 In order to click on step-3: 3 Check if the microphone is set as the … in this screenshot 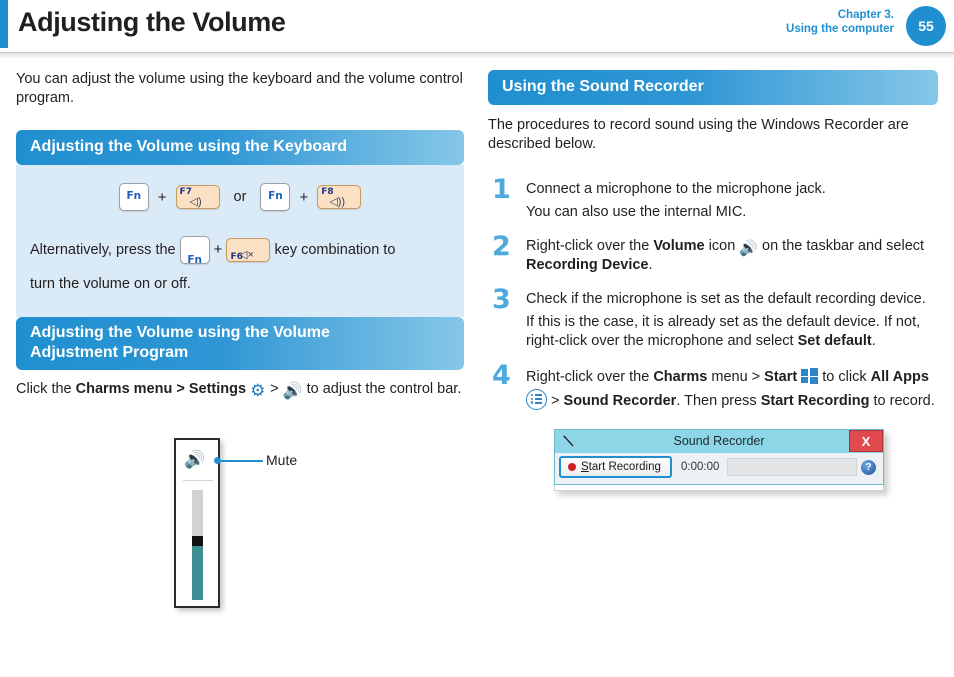, I will do `click(713, 318)`.